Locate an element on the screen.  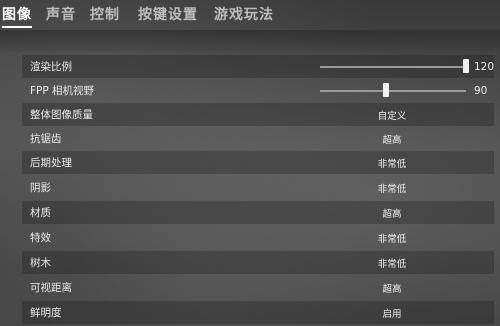
setting-row-post-processing: 后期处理 非常低 is located at coordinates (258, 162).